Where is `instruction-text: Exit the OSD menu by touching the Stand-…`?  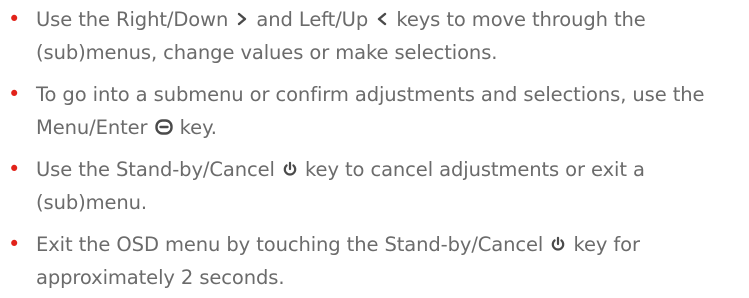
instruction-text: Exit the OSD menu by touching the Stand-… is located at coordinates (290, 244).